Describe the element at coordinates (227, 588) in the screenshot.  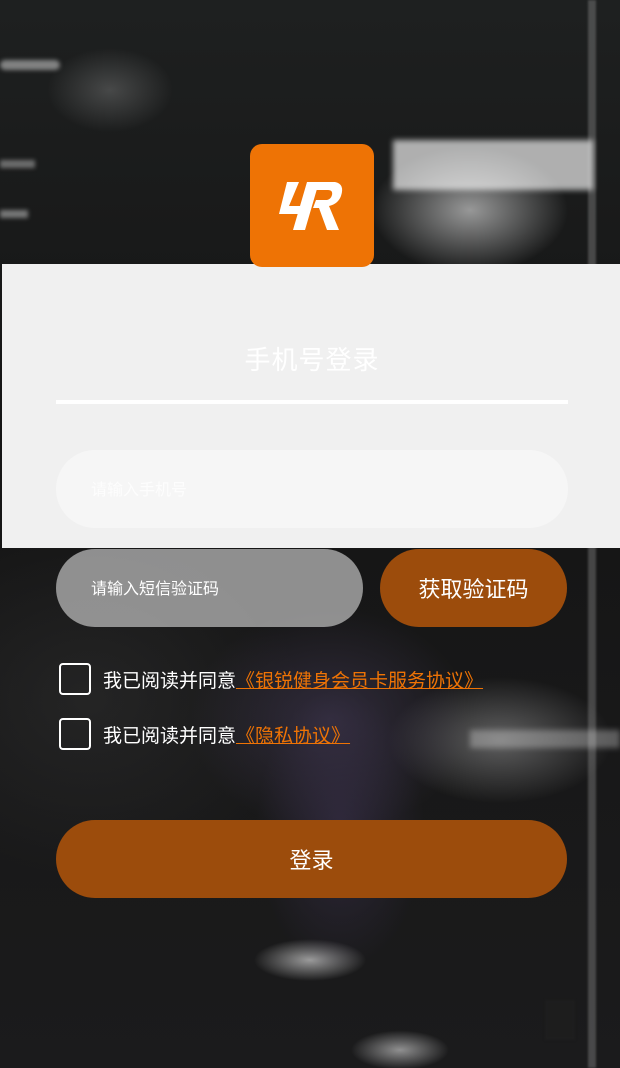
I see `sms-code-input` at that location.